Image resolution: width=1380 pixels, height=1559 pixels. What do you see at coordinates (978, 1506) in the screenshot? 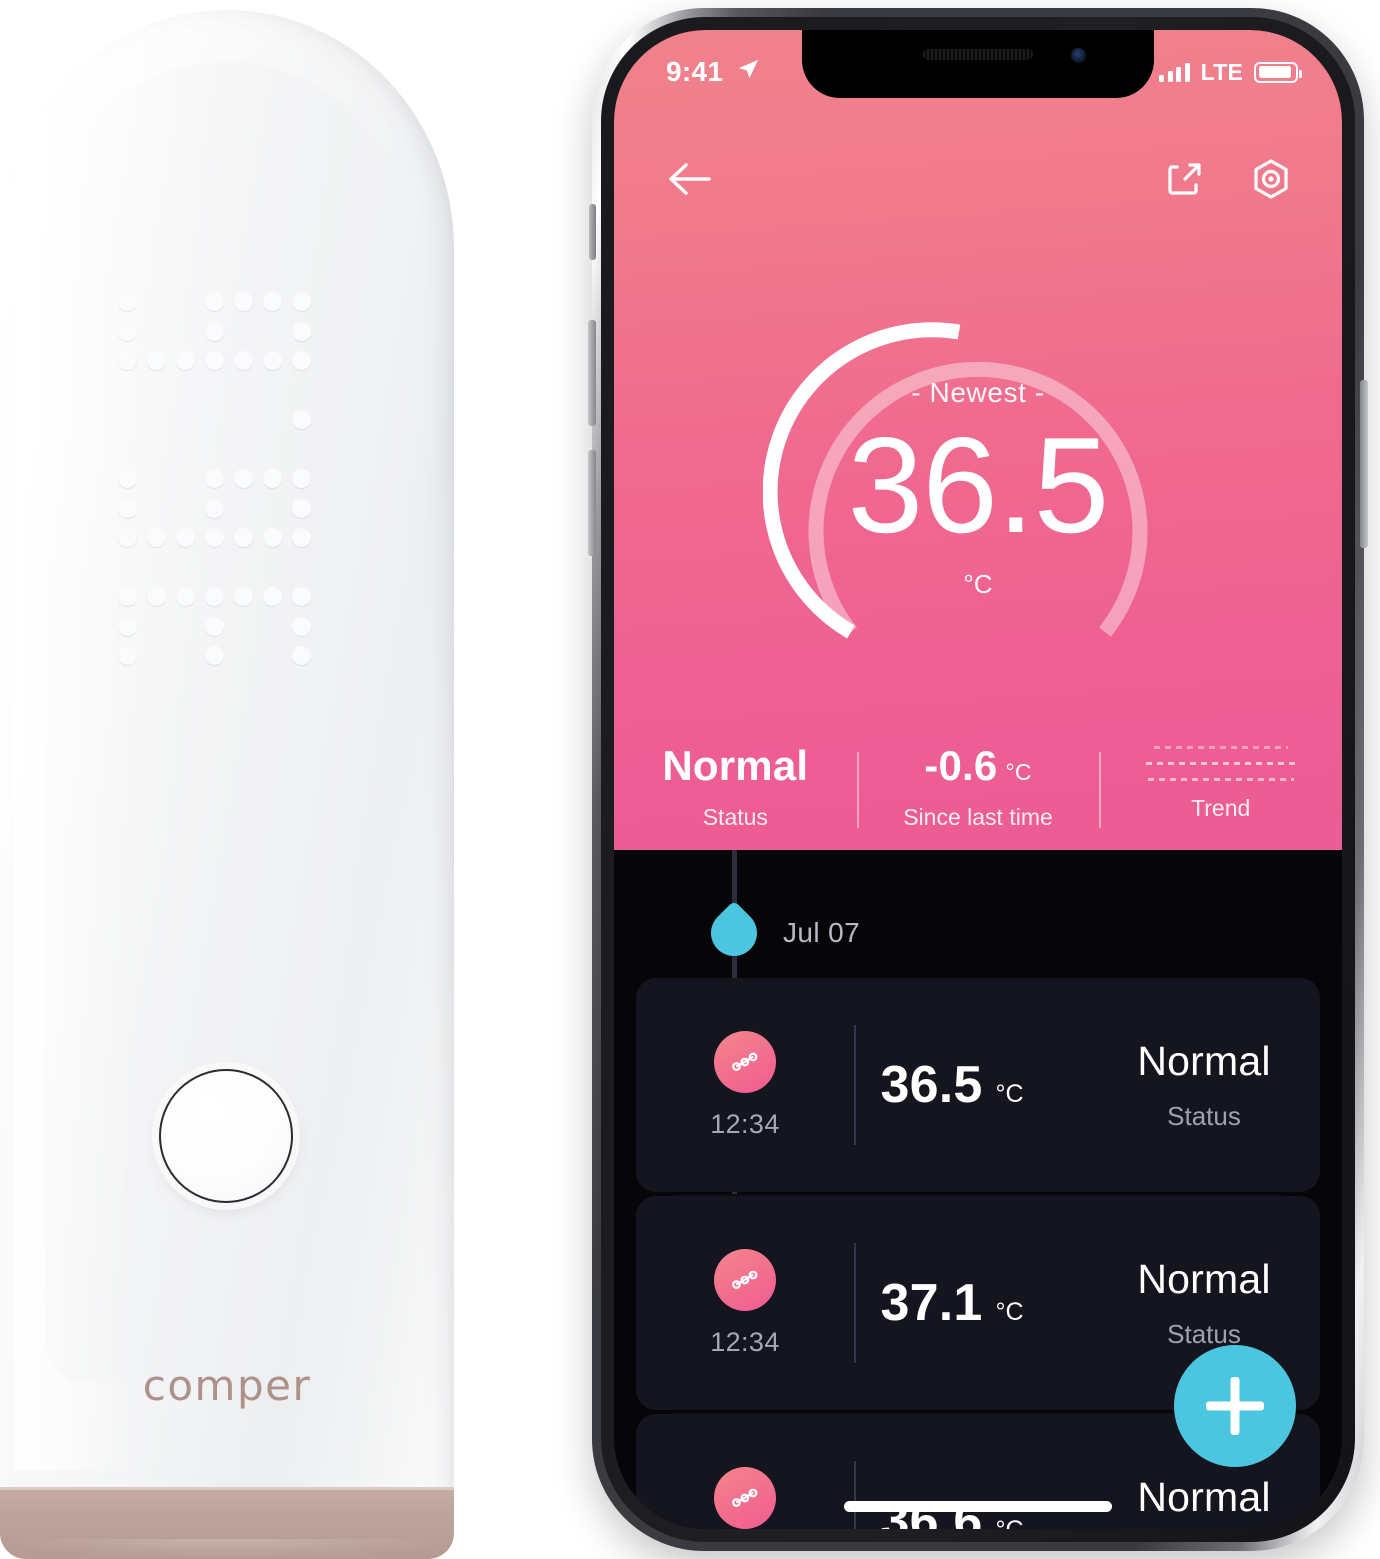
I see `home-indicator` at bounding box center [978, 1506].